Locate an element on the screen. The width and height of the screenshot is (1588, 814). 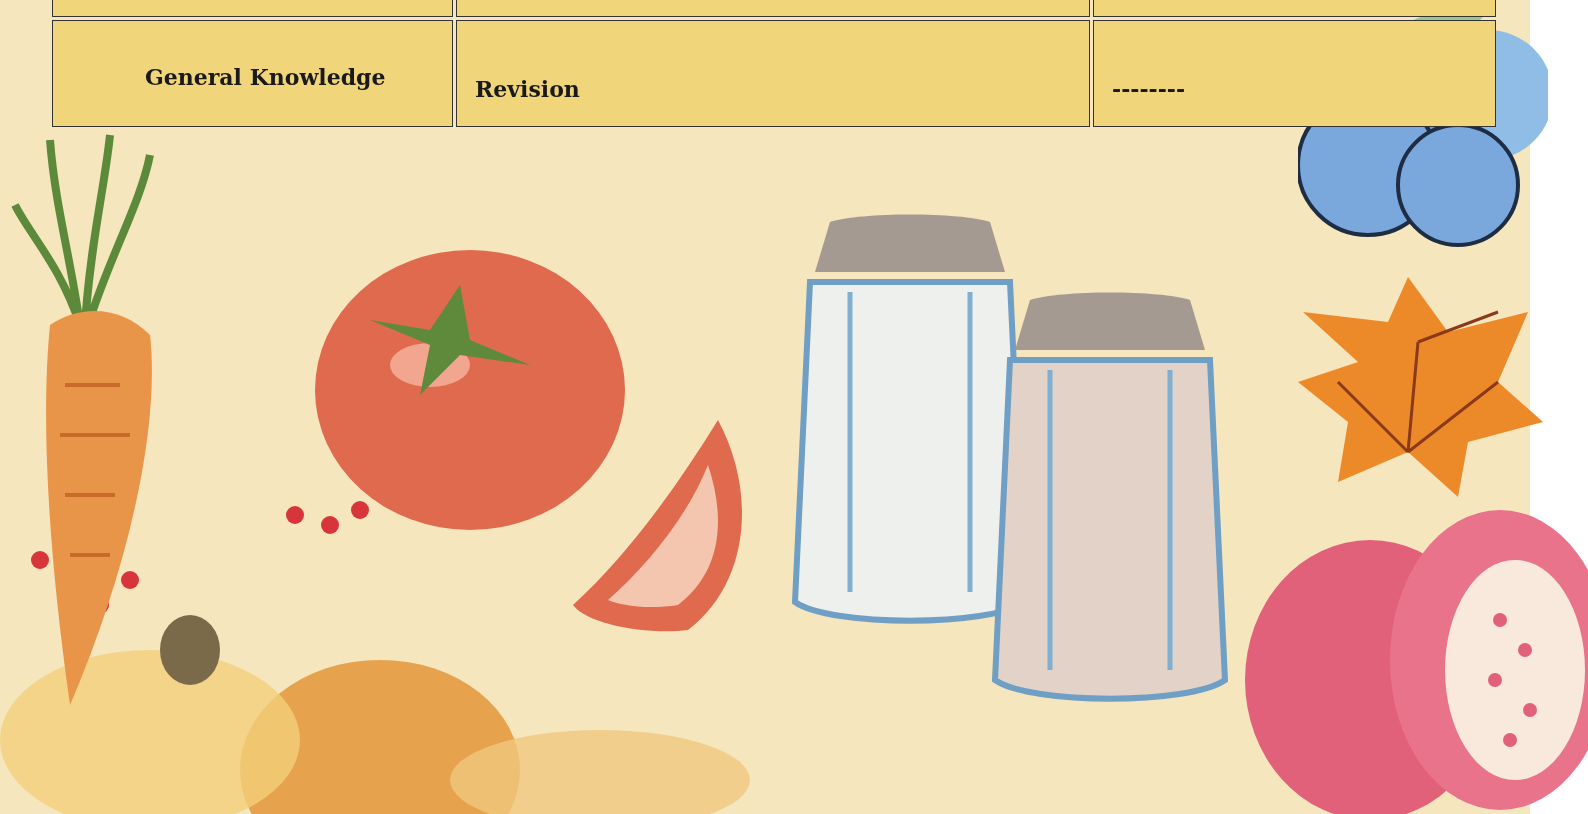
table-cell-text: -------- is located at coordinates (1149, 89).